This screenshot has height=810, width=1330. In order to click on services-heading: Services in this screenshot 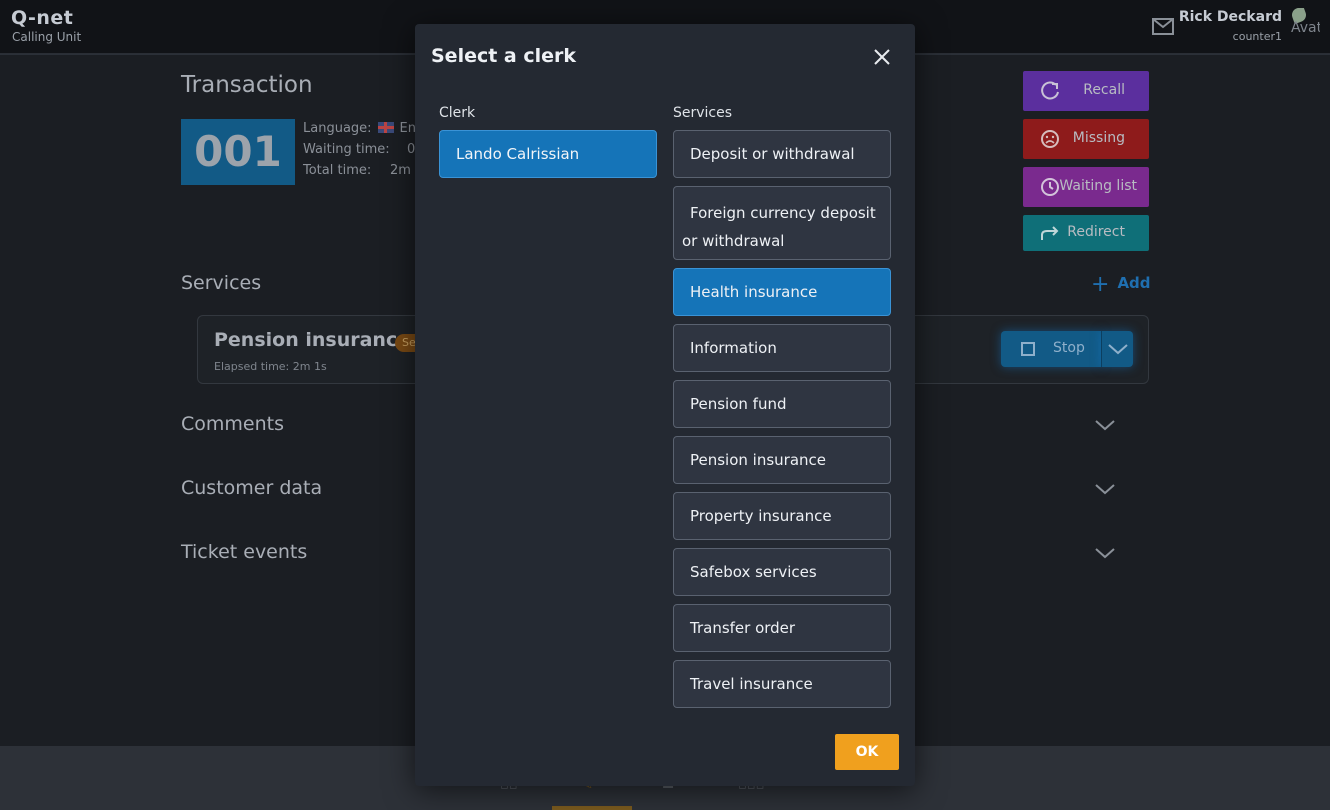, I will do `click(221, 283)`.